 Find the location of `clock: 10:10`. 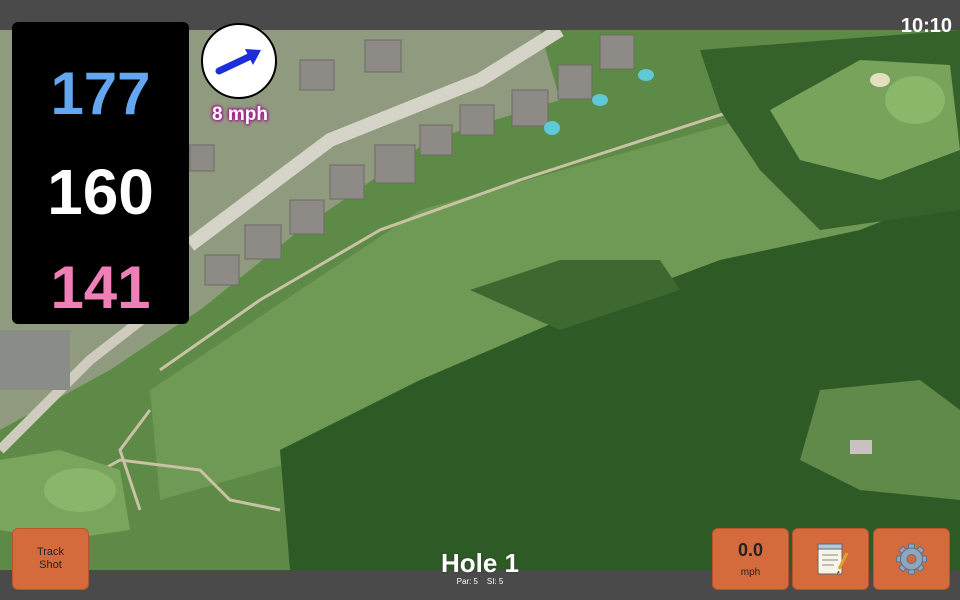

clock: 10:10 is located at coordinates (926, 26).